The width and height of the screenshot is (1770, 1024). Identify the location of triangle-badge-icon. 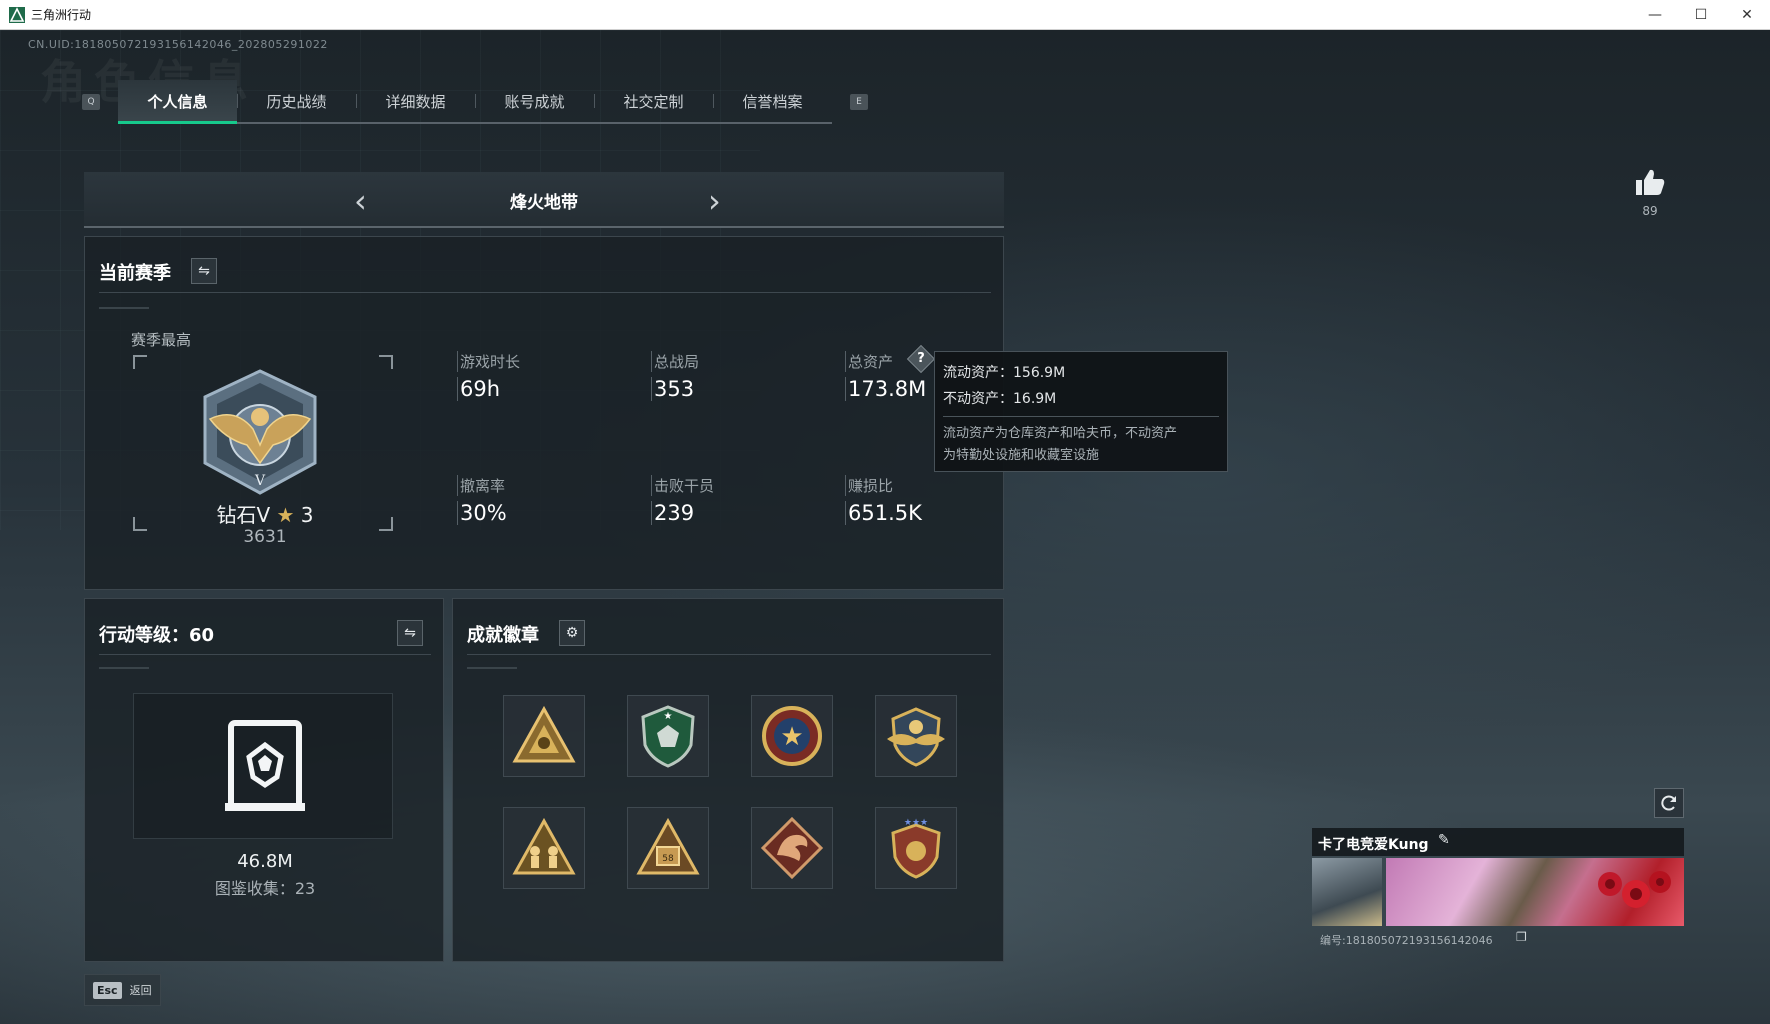
(544, 734).